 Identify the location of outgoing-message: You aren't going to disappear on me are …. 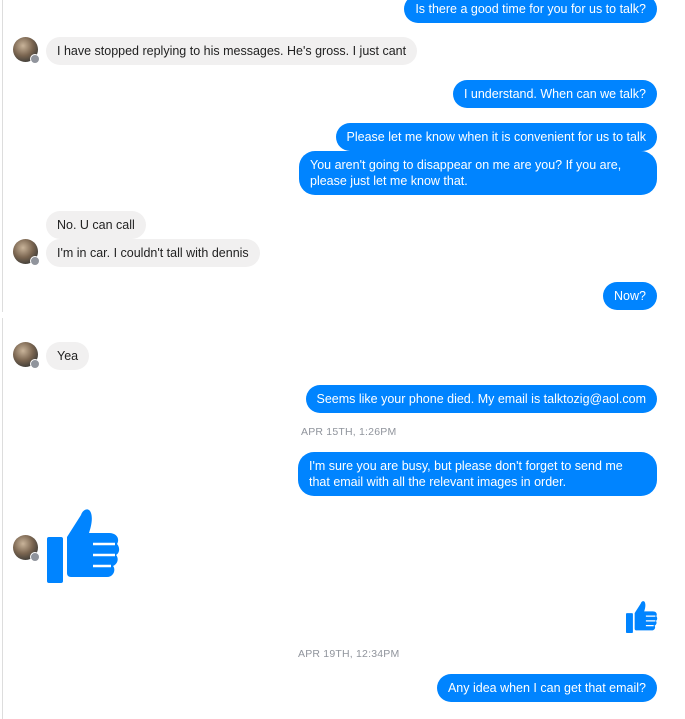
(478, 173).